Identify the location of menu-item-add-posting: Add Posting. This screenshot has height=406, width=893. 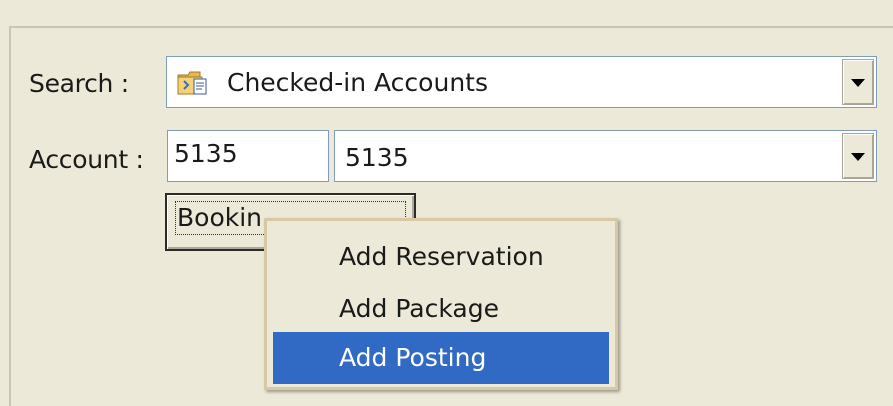
(441, 358).